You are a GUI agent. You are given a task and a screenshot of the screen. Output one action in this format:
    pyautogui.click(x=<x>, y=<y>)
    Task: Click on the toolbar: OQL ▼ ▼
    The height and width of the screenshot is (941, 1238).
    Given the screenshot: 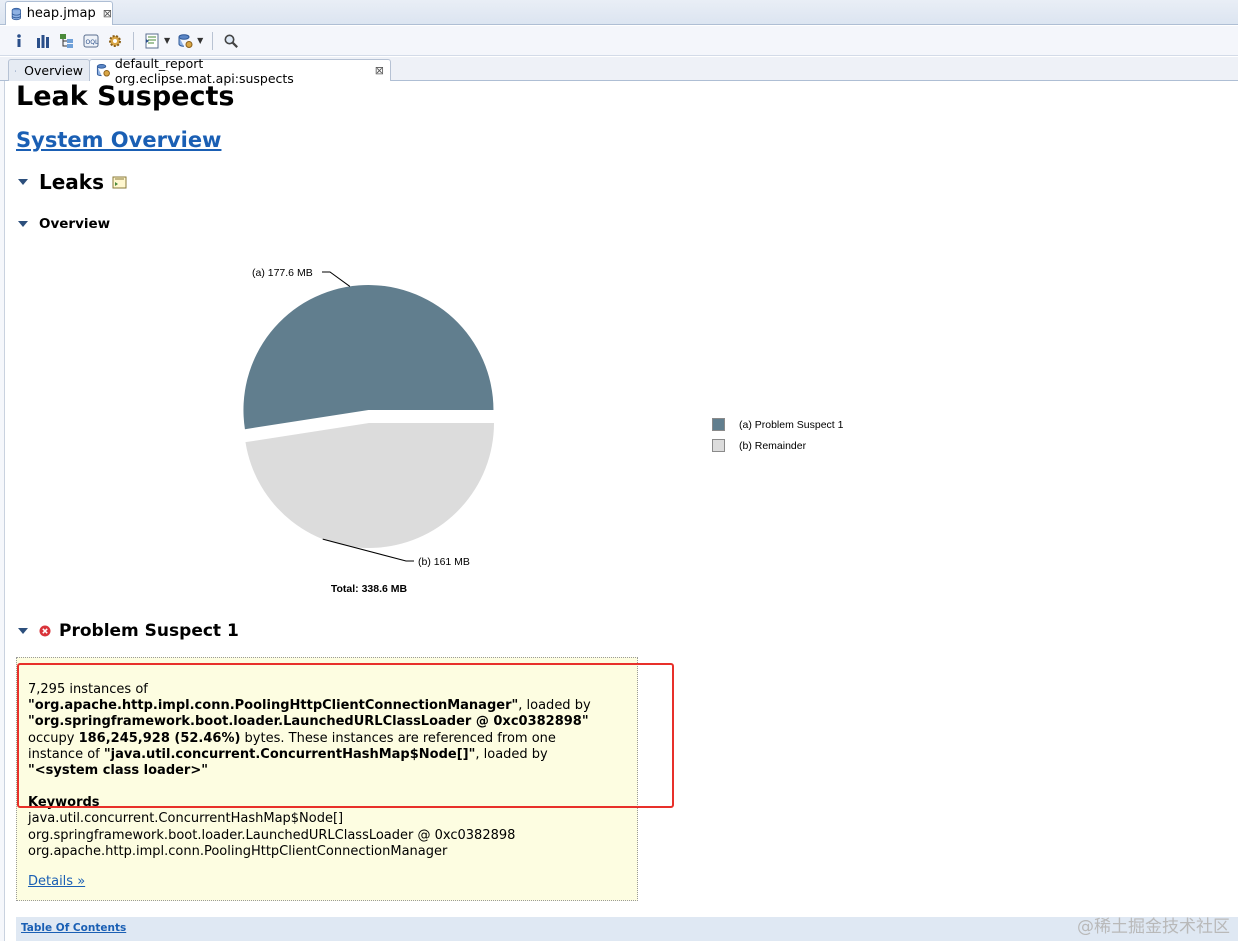 What is the action you would take?
    pyautogui.click(x=619, y=41)
    